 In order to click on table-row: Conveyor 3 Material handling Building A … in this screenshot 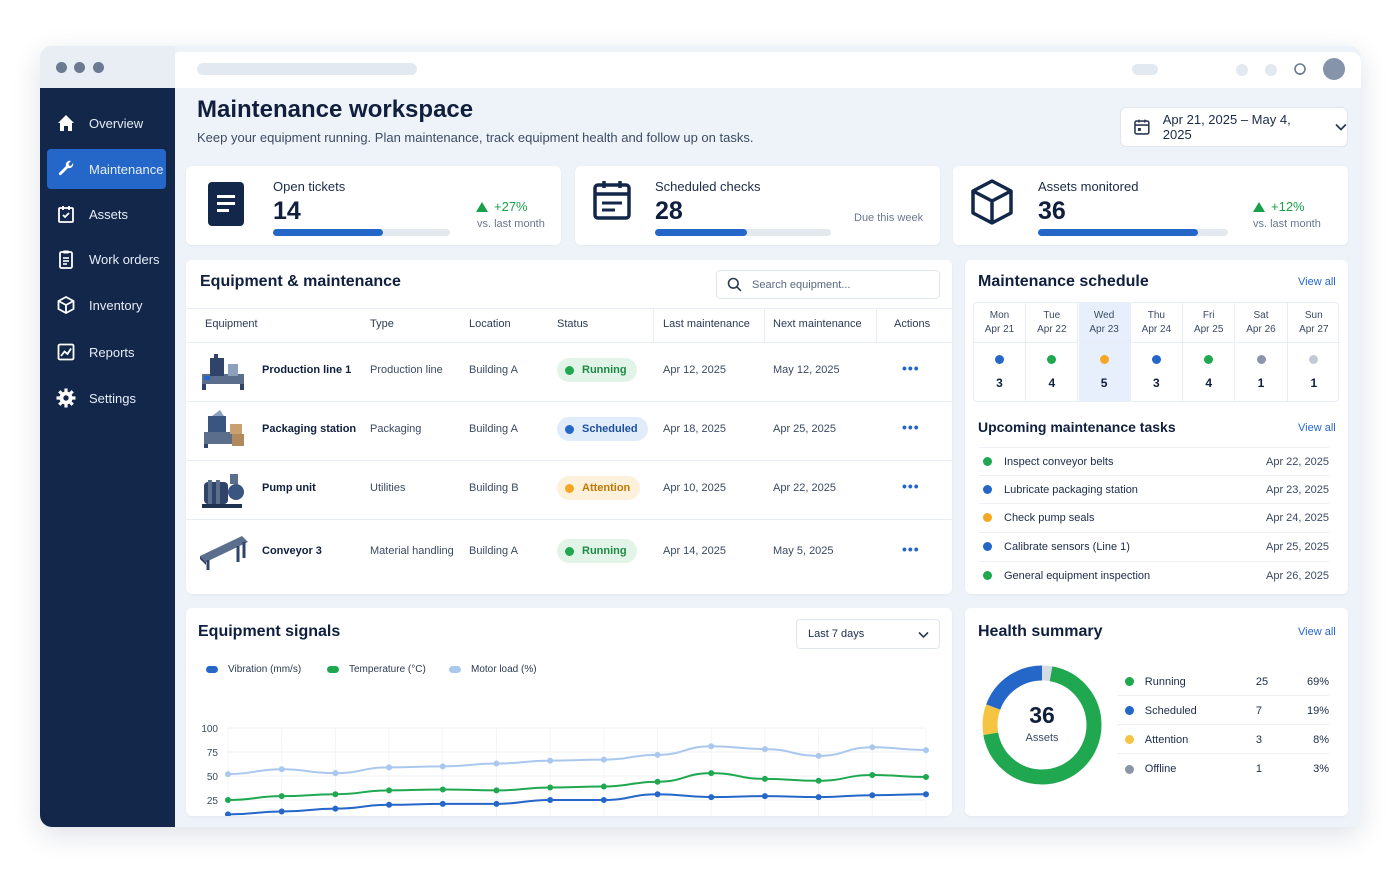, I will do `click(569, 548)`.